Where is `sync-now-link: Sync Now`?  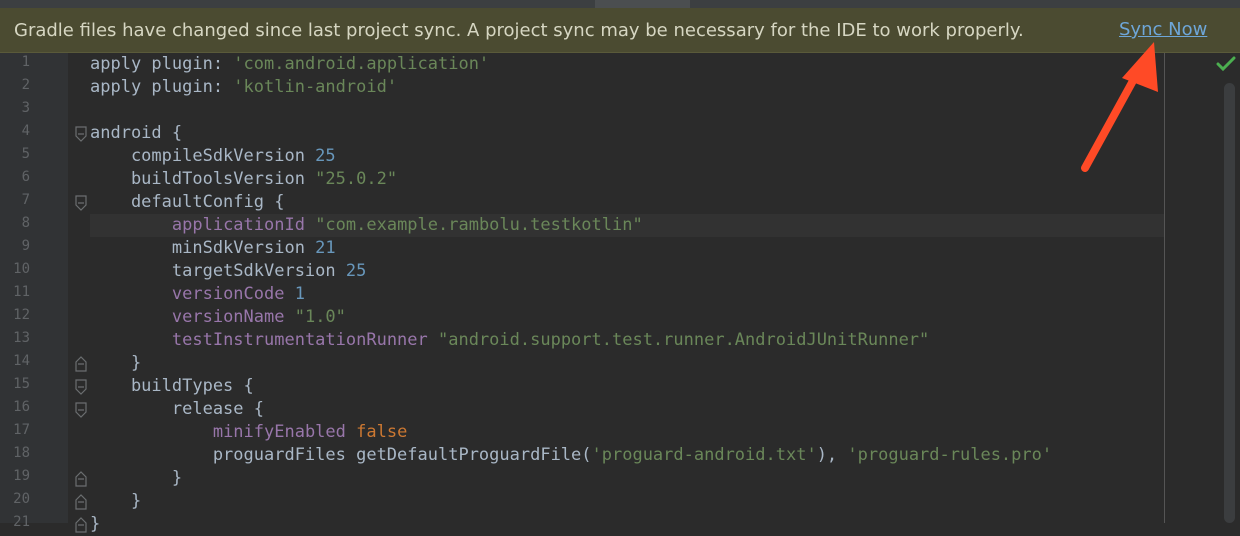
sync-now-link: Sync Now is located at coordinates (1163, 29).